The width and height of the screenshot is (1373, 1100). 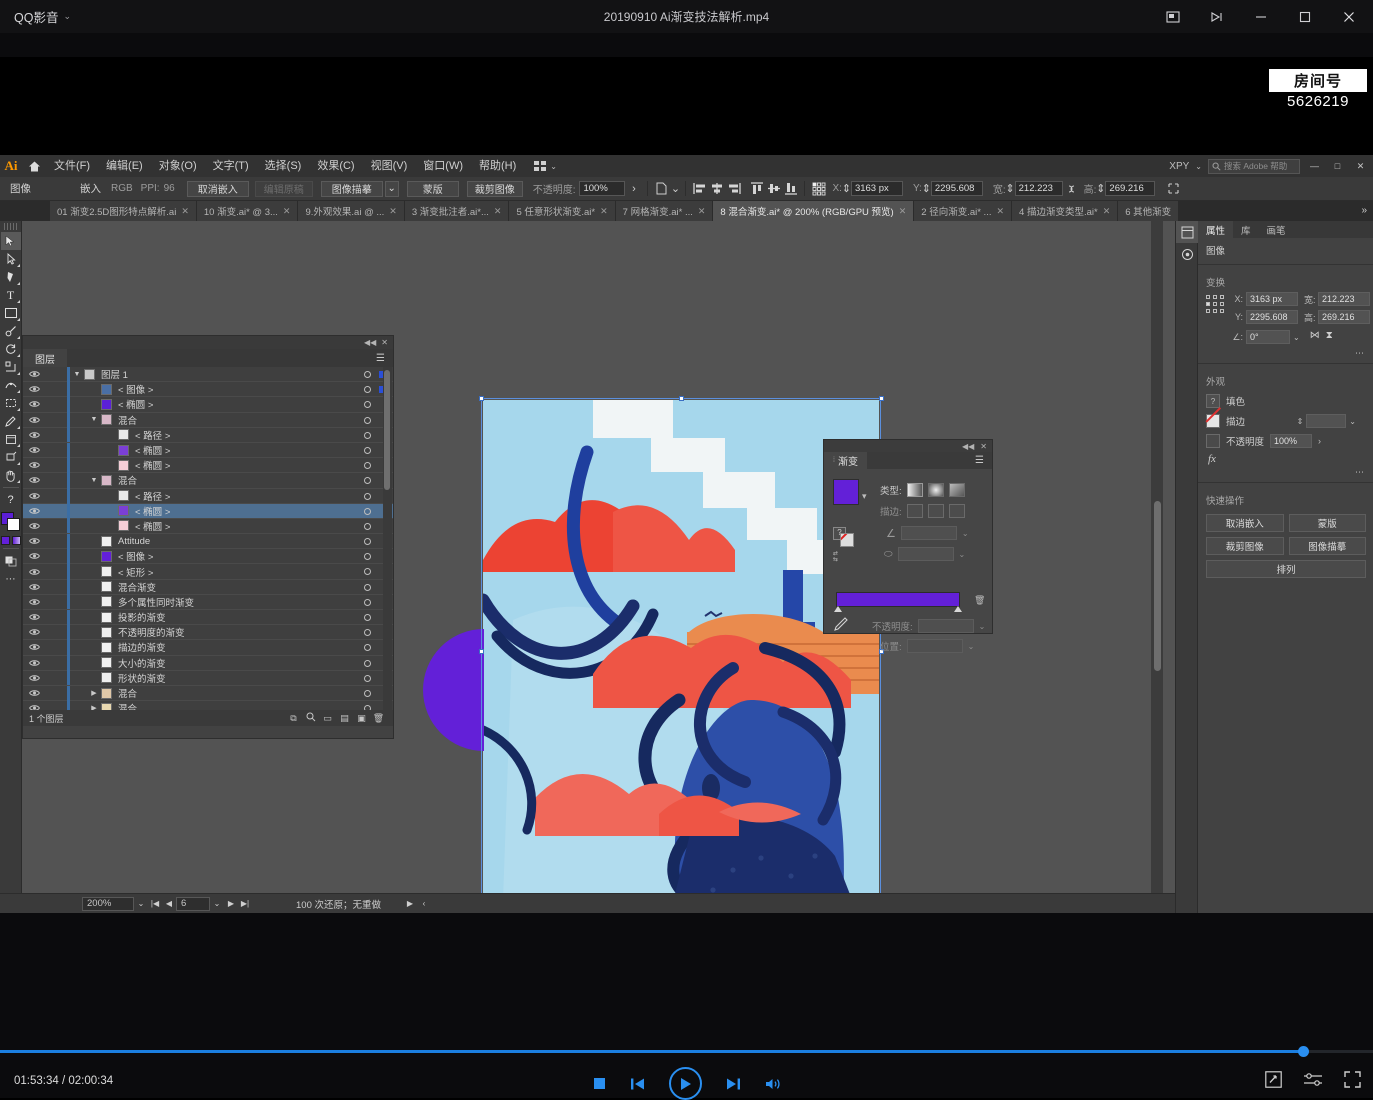 What do you see at coordinates (114, 374) in the screenshot?
I see `layer-name: 图层 1` at bounding box center [114, 374].